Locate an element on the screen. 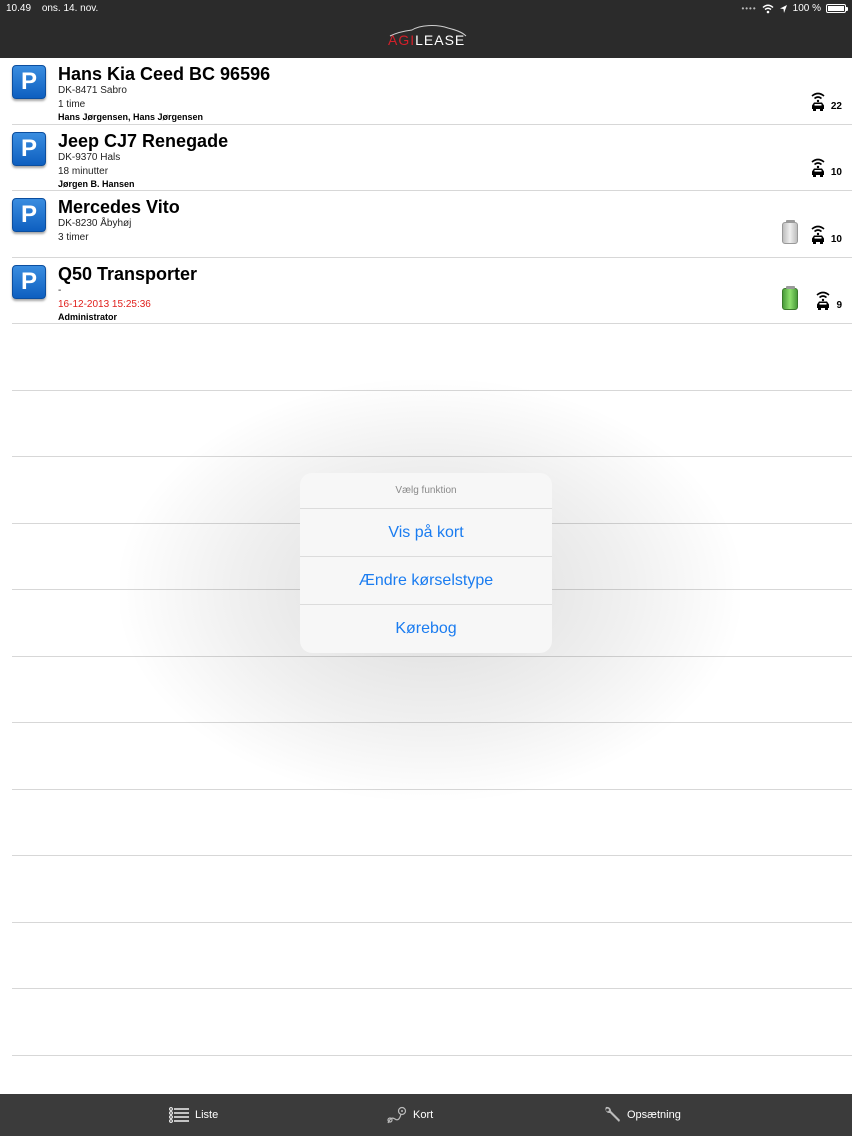 Image resolution: width=852 pixels, height=1136 pixels. vehicle-drivers: Administrator is located at coordinates (88, 316).